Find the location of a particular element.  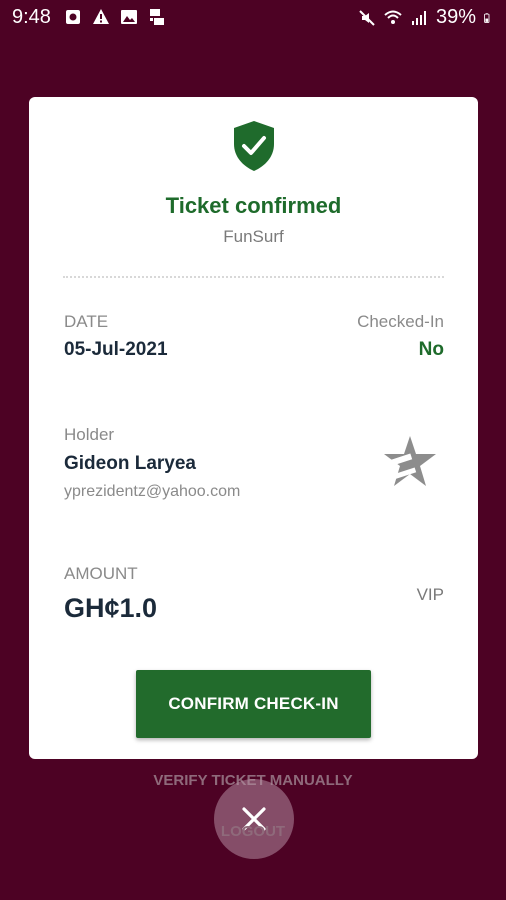

ticket-tier: VIP is located at coordinates (430, 594).